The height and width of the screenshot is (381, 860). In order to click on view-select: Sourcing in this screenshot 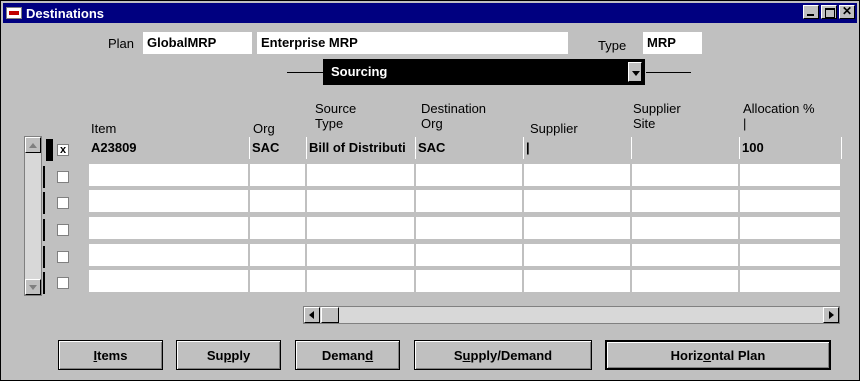, I will do `click(484, 72)`.